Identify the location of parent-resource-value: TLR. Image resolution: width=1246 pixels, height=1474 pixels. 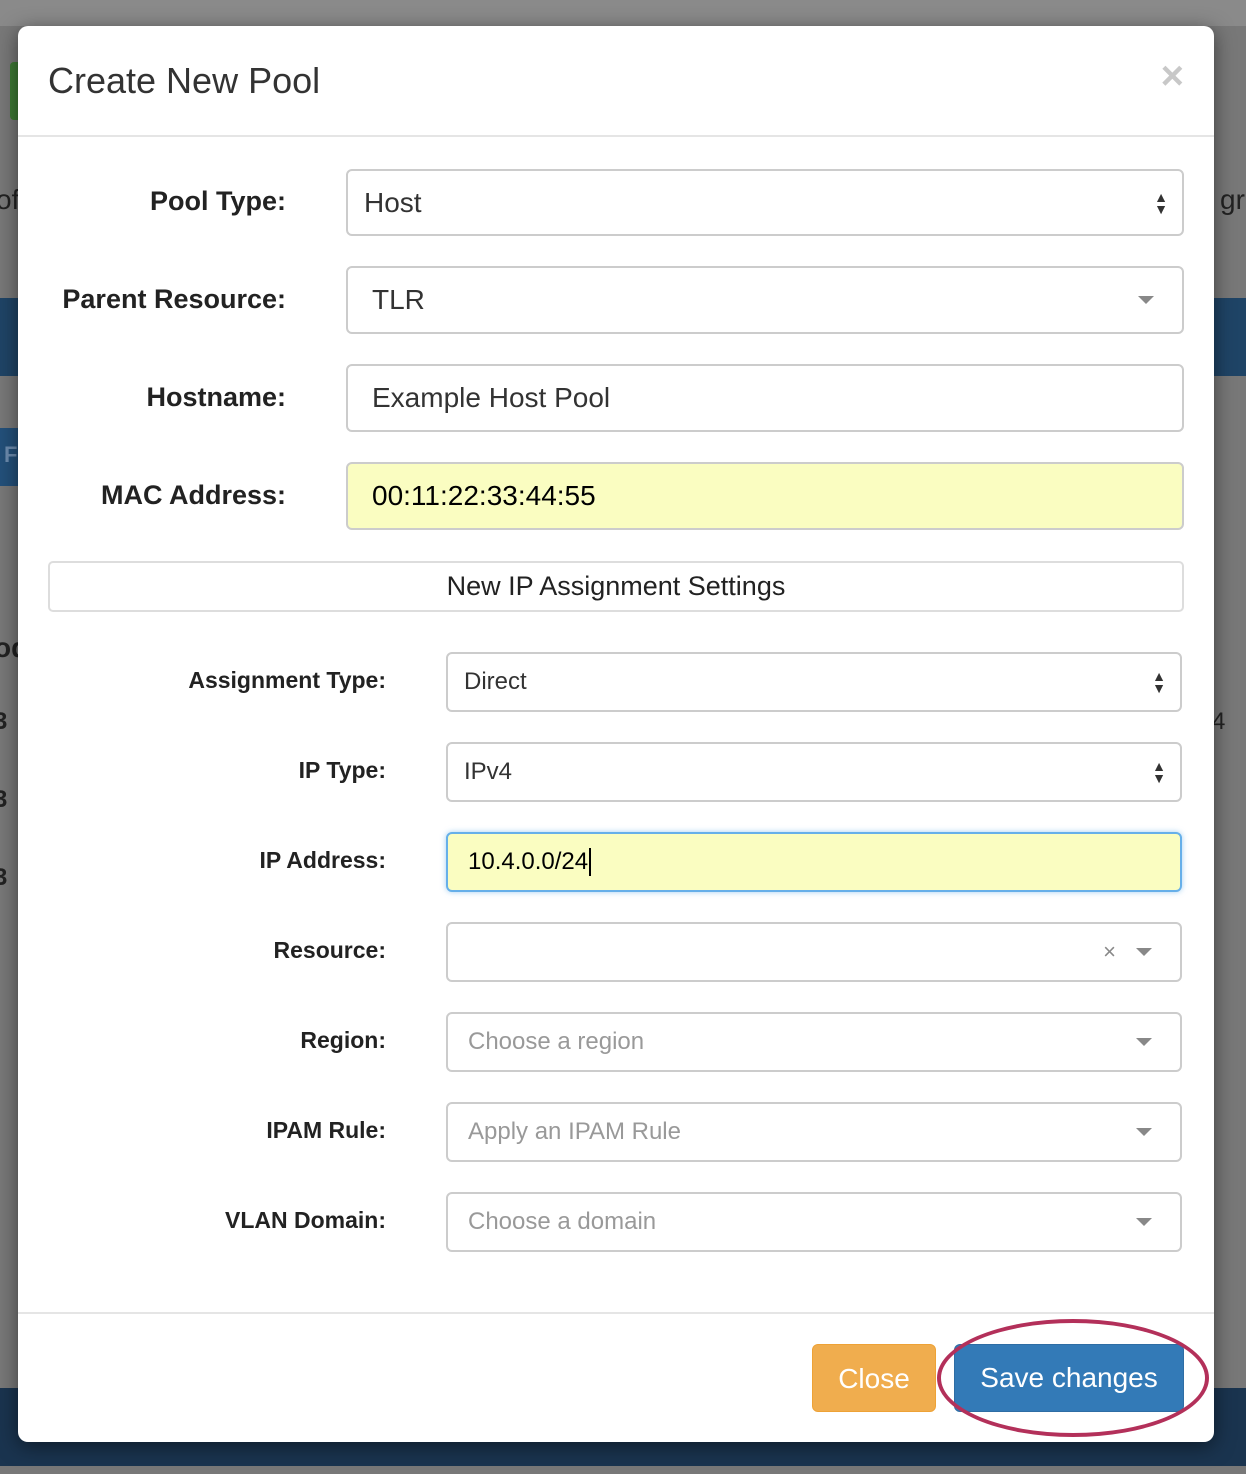
(398, 299).